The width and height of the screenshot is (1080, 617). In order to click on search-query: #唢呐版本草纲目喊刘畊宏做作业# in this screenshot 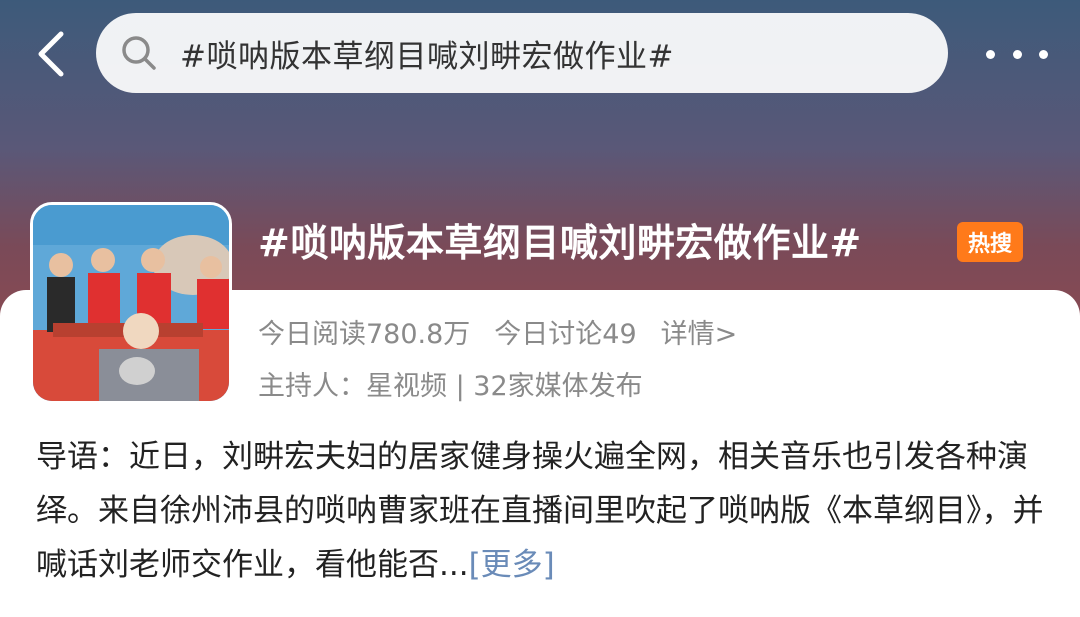, I will do `click(427, 56)`.